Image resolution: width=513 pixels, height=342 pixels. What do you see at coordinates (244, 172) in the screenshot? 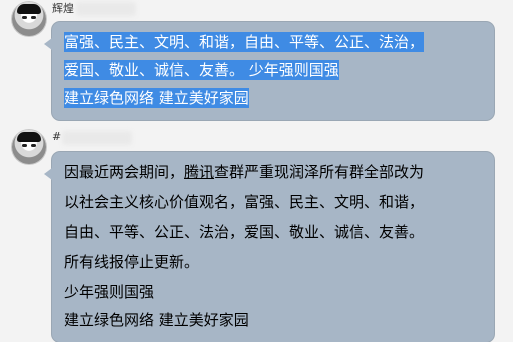
I see `message-line: 因最近两会期间，腾讯查群严重现润泽所有群全部改为` at bounding box center [244, 172].